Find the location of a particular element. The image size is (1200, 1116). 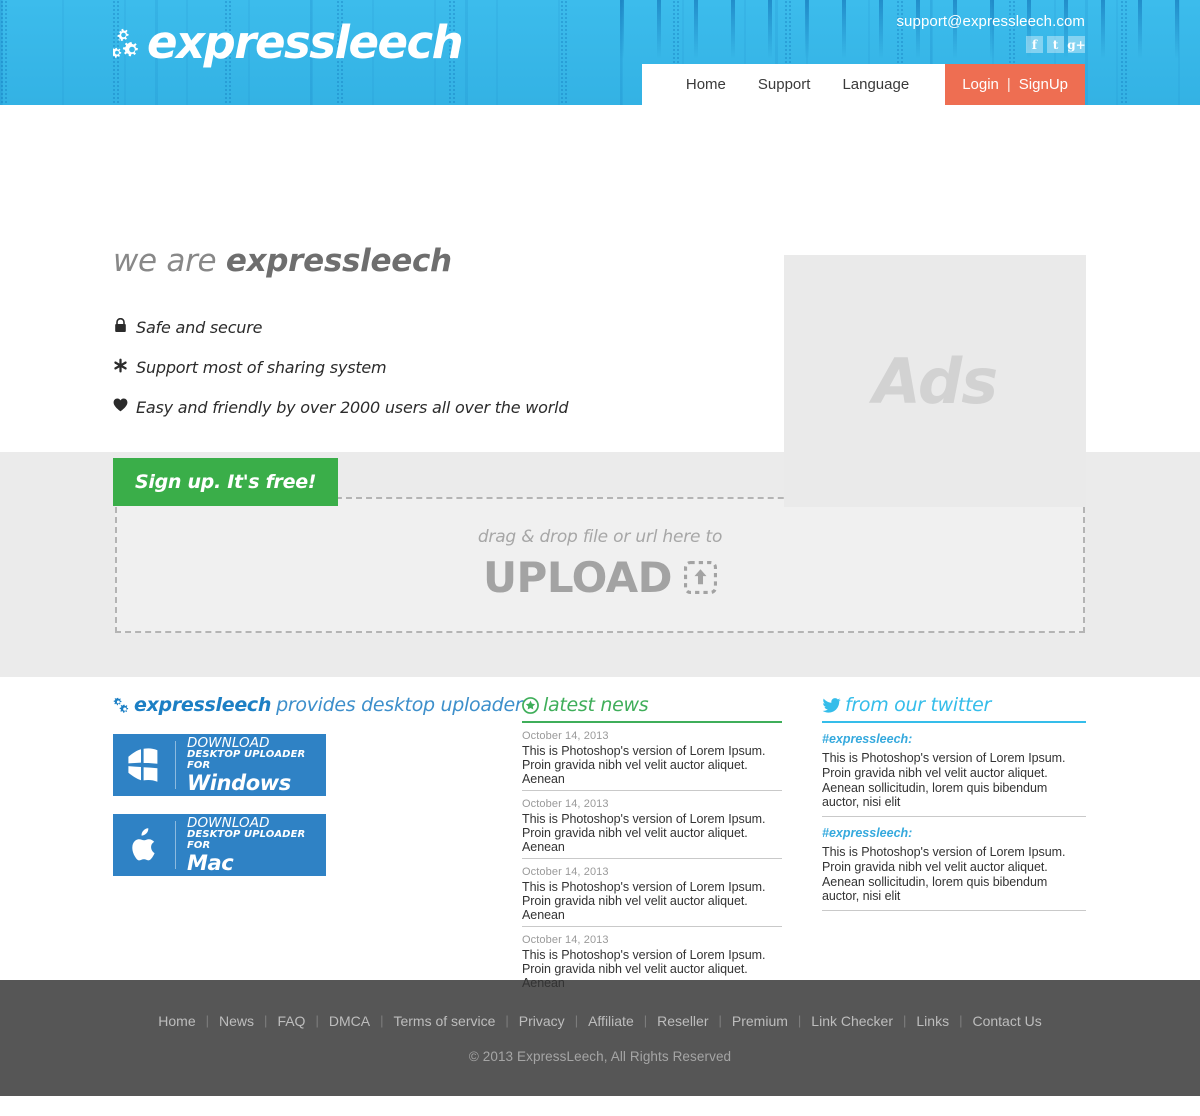

latest-news-heading: latest news is located at coordinates (652, 708).